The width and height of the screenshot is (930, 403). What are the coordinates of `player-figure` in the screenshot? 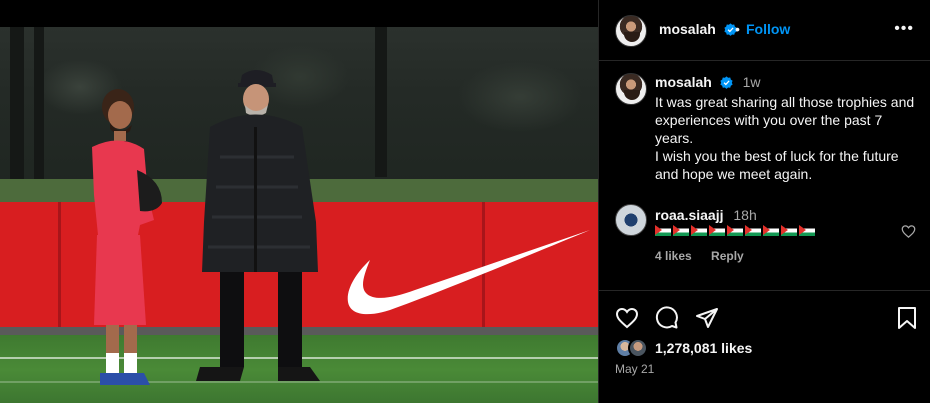 It's located at (127, 237).